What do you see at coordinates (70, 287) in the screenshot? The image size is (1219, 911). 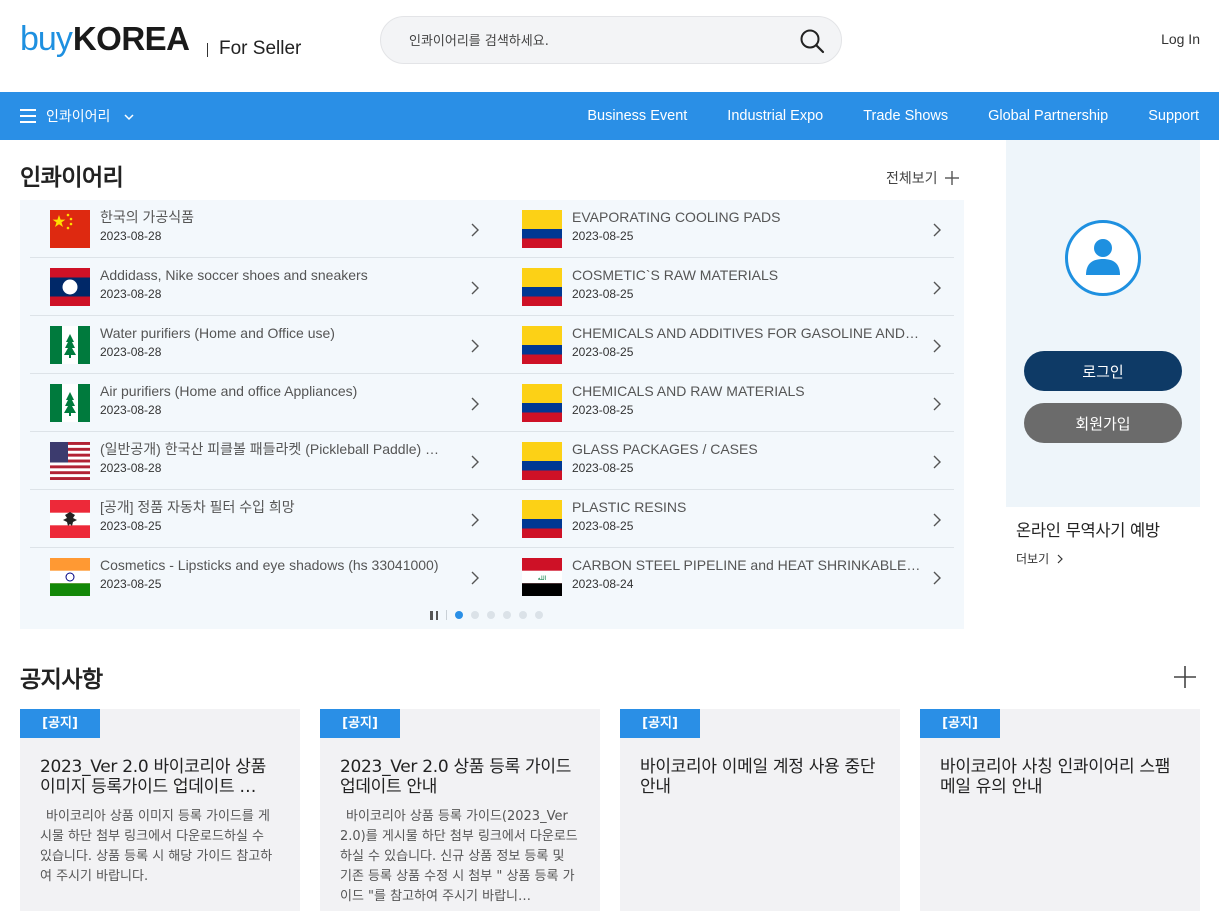 I see `laos-flag` at bounding box center [70, 287].